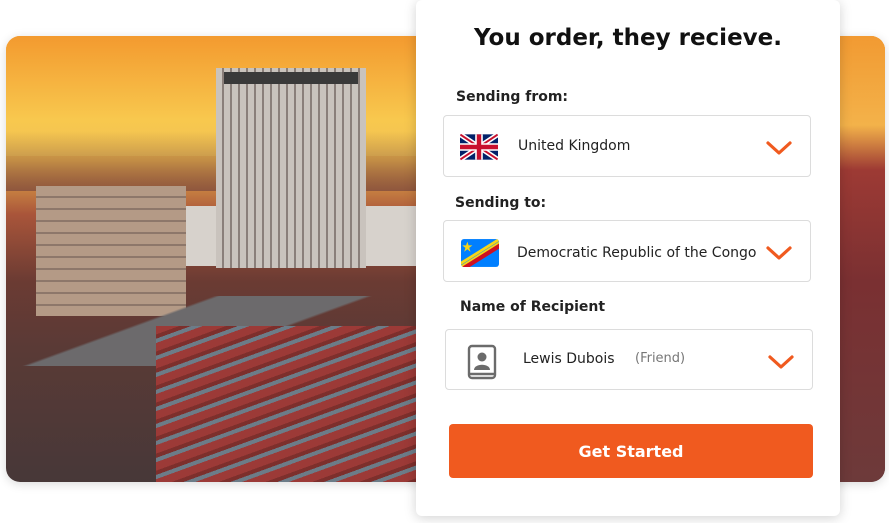 This screenshot has height=523, width=889. Describe the element at coordinates (480, 253) in the screenshot. I see `drc-flag-icon` at that location.